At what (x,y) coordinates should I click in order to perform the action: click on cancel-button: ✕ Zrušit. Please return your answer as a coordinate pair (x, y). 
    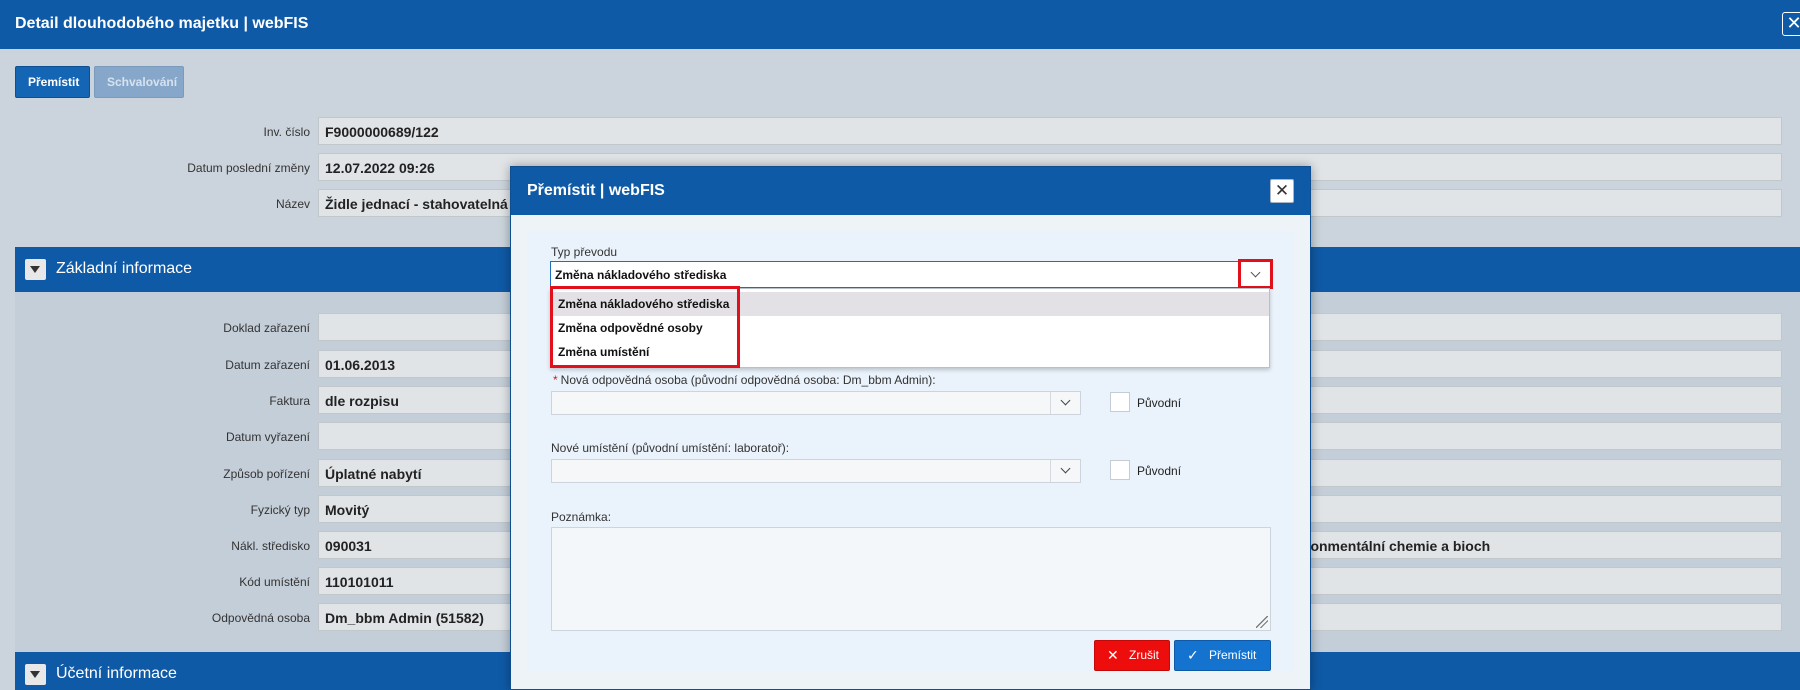
    Looking at the image, I should click on (1132, 655).